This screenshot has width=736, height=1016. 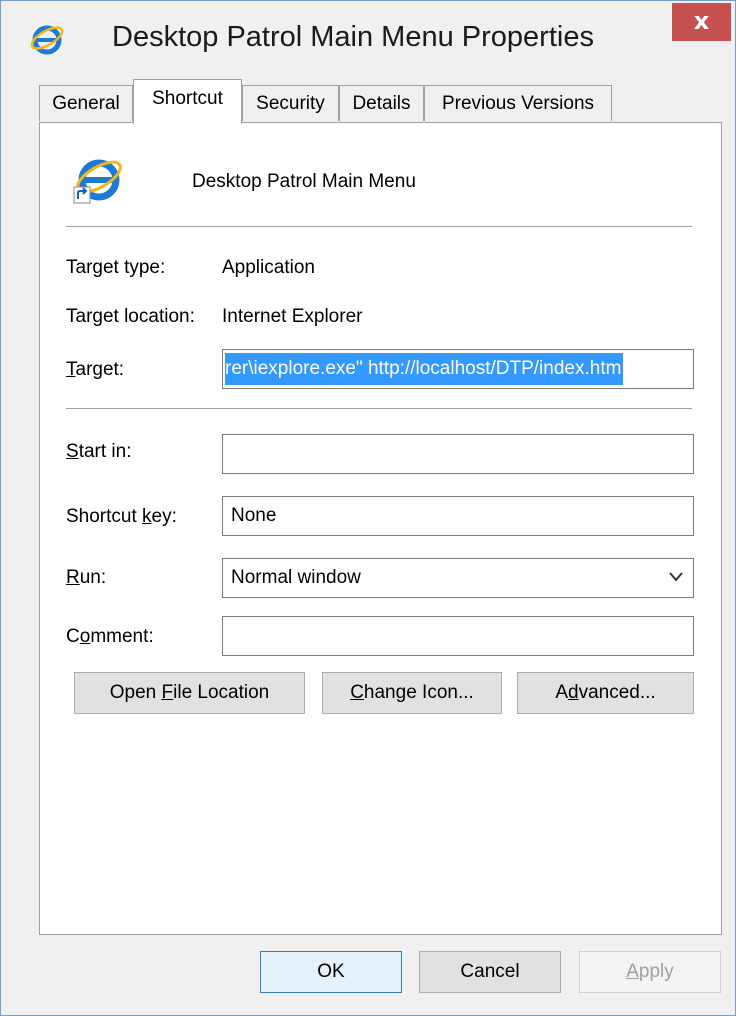 What do you see at coordinates (85, 636) in the screenshot?
I see `comment-mnemonic: o` at bounding box center [85, 636].